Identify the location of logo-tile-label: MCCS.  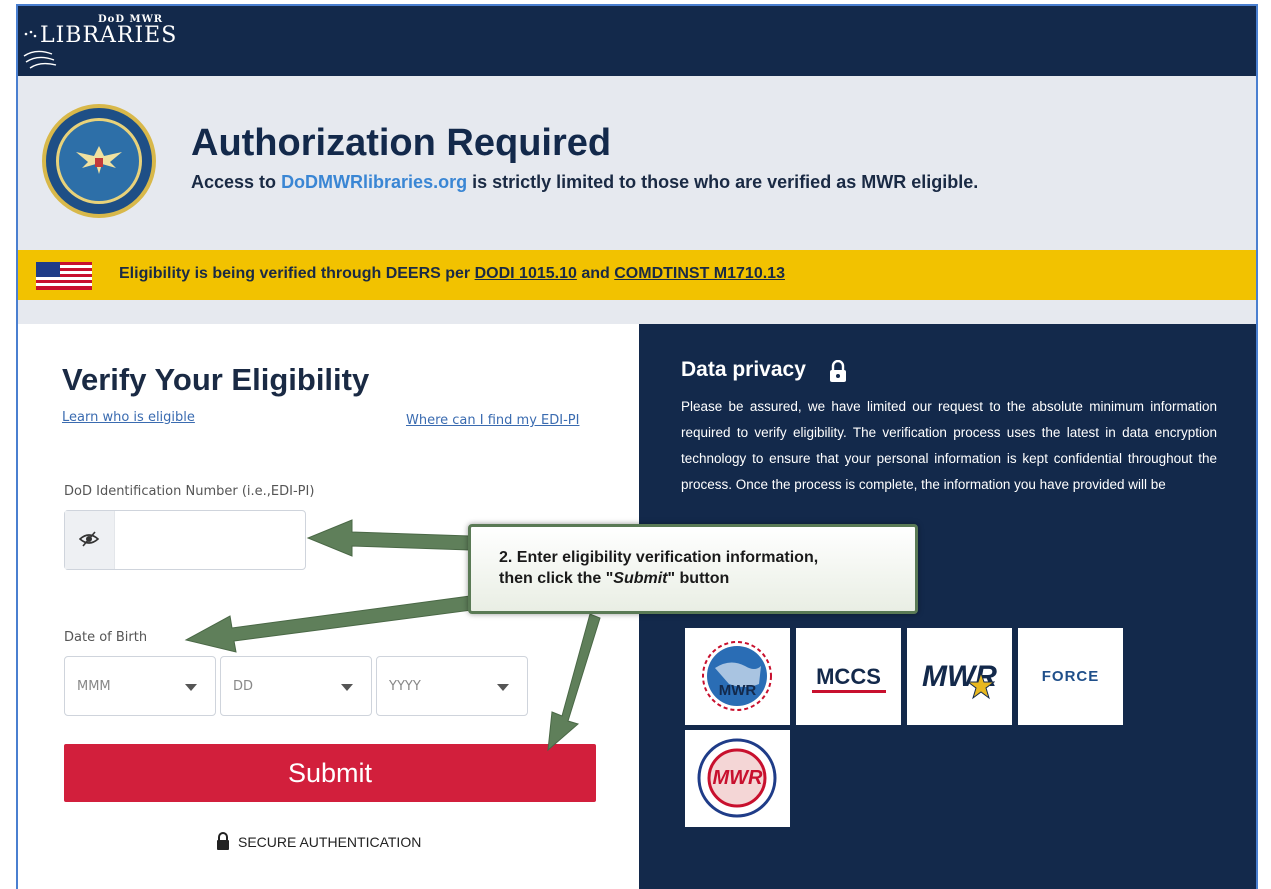
(848, 676).